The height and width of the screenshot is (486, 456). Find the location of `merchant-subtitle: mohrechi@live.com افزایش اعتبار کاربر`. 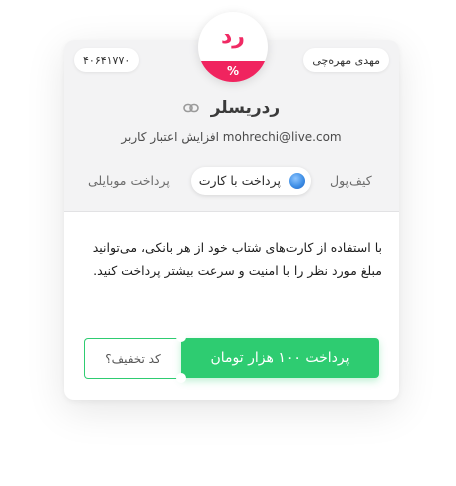

merchant-subtitle: mohrechi@live.com افزایش اعتبار کاربر is located at coordinates (231, 137).